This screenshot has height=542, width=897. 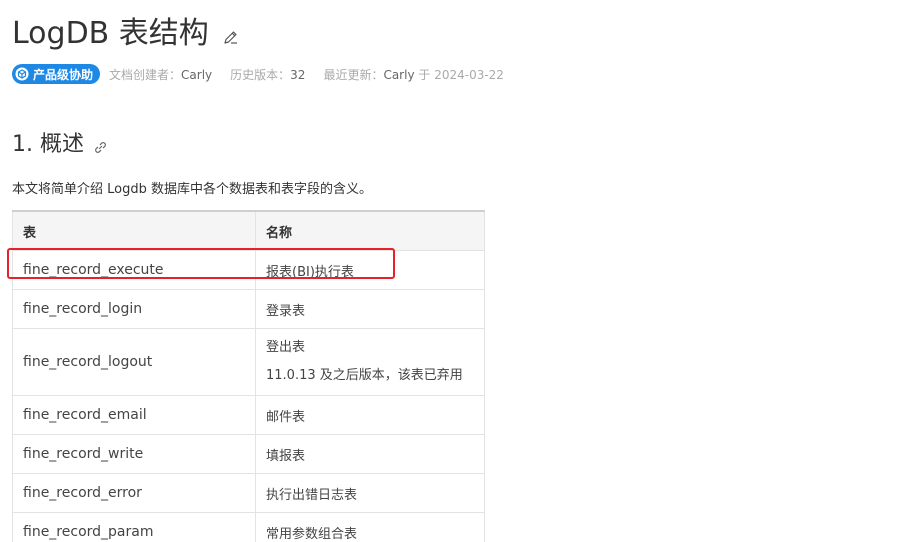 I want to click on section-title: 1. 概述, so click(x=48, y=144).